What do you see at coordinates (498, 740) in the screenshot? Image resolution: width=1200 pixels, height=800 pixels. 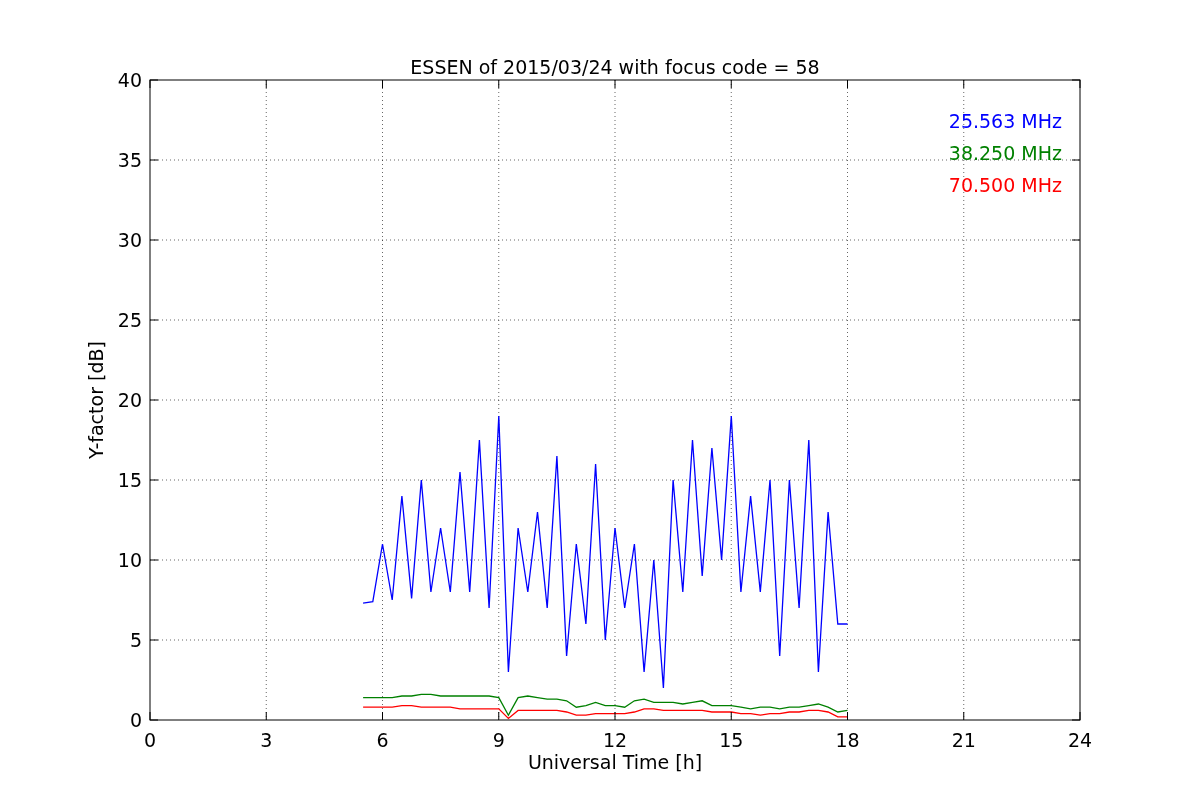 I see `tick-label: 9` at bounding box center [498, 740].